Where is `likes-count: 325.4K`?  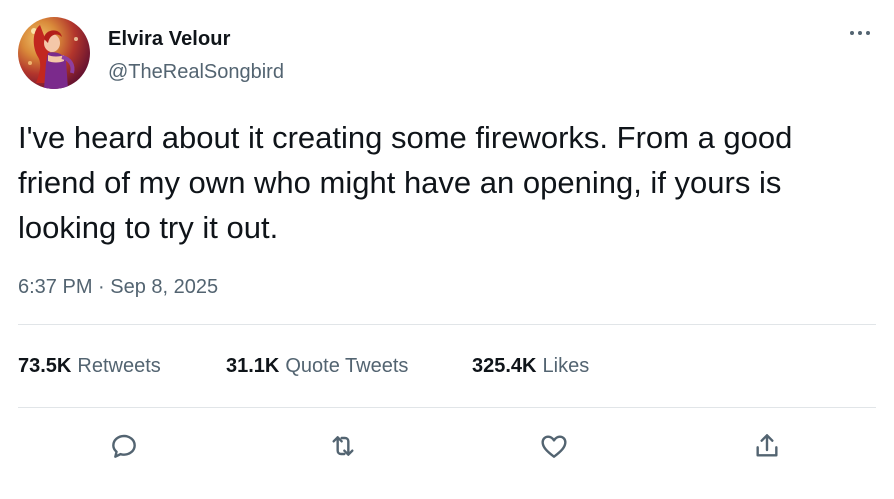 likes-count: 325.4K is located at coordinates (504, 366).